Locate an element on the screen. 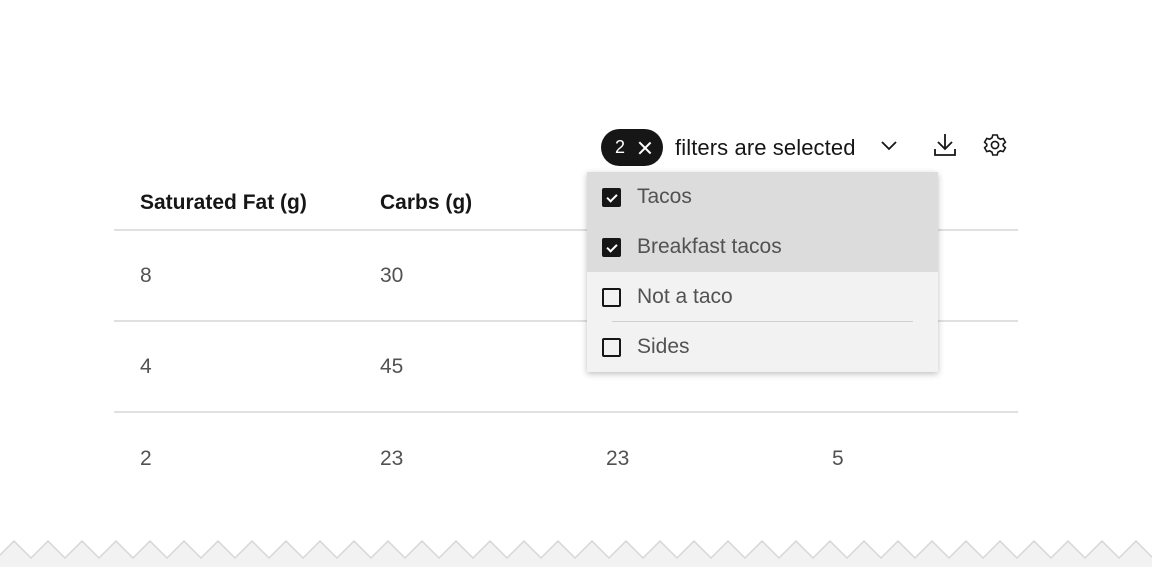 The width and height of the screenshot is (1152, 567). table-row: 2 23 23 5 is located at coordinates (566, 458).